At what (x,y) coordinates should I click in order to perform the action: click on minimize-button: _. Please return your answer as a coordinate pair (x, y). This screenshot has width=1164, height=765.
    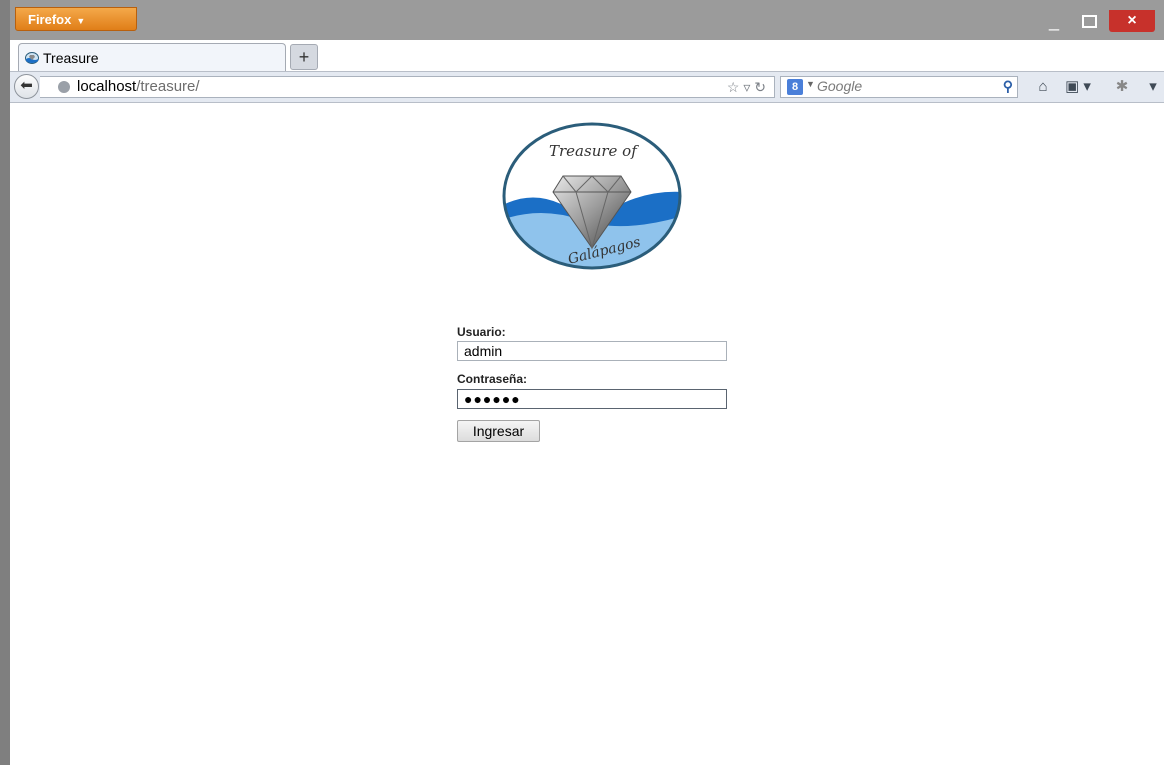
    Looking at the image, I should click on (1054, 21).